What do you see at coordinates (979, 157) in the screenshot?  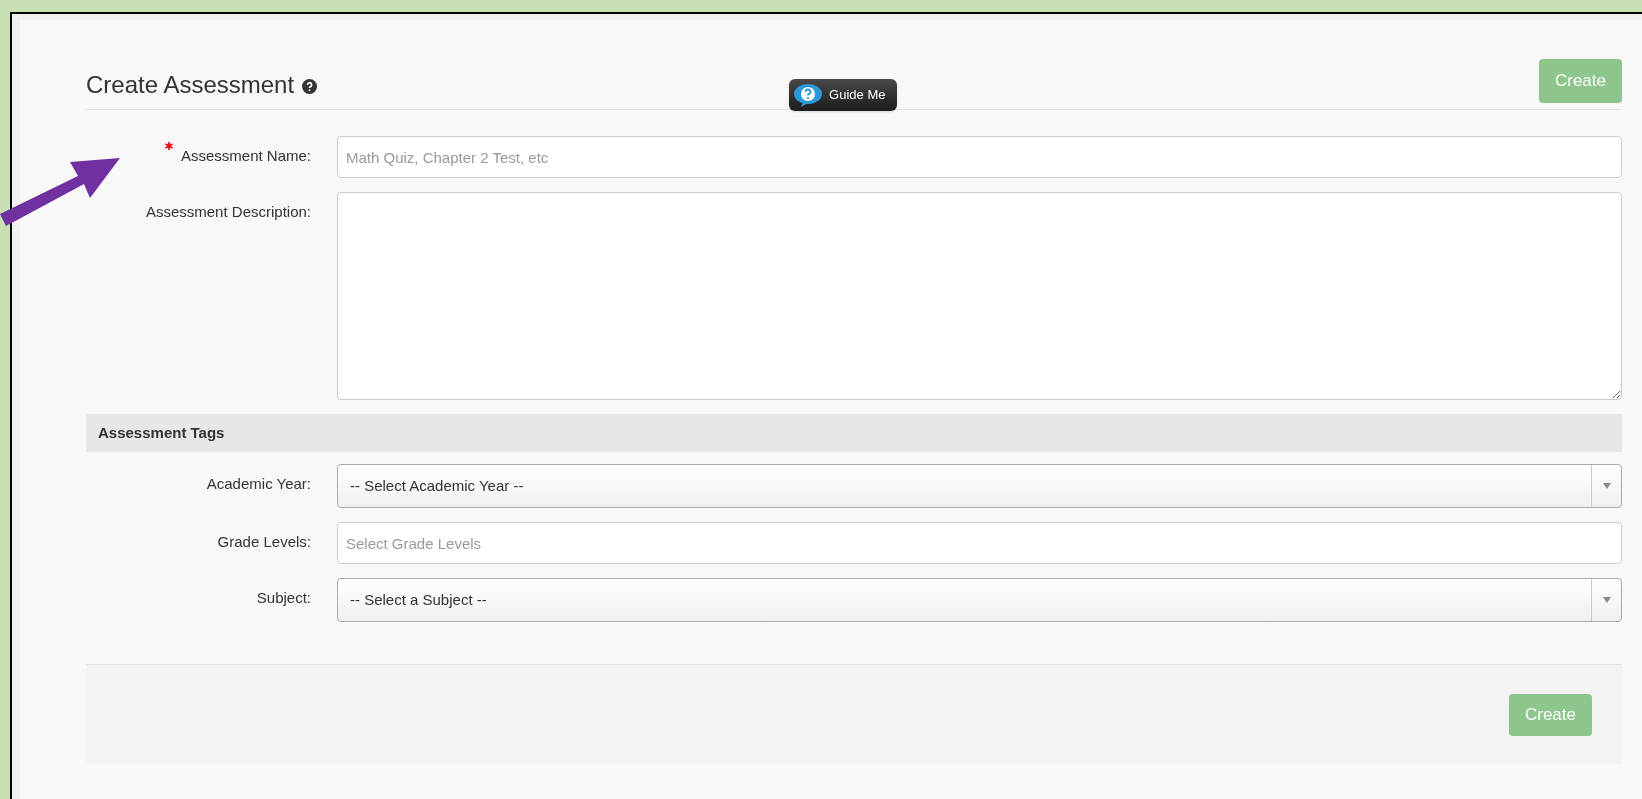 I see `text-field: Math Quiz, Chapter 2 Test, etc` at bounding box center [979, 157].